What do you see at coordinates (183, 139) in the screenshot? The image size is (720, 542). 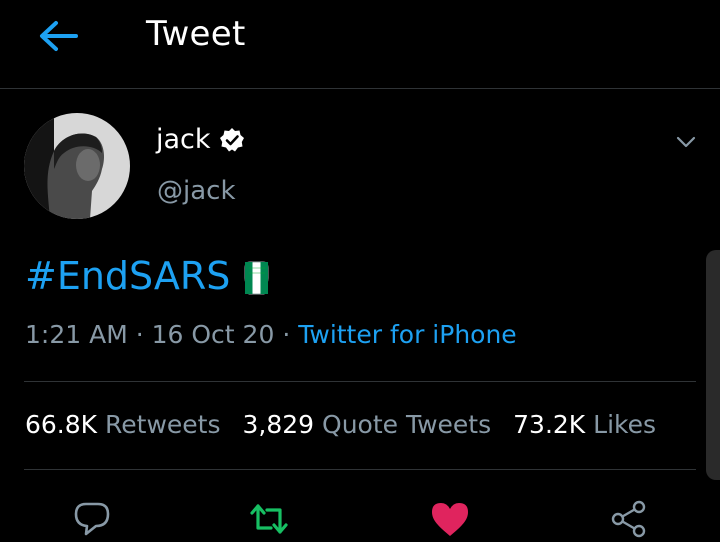 I see `author-name: jack` at bounding box center [183, 139].